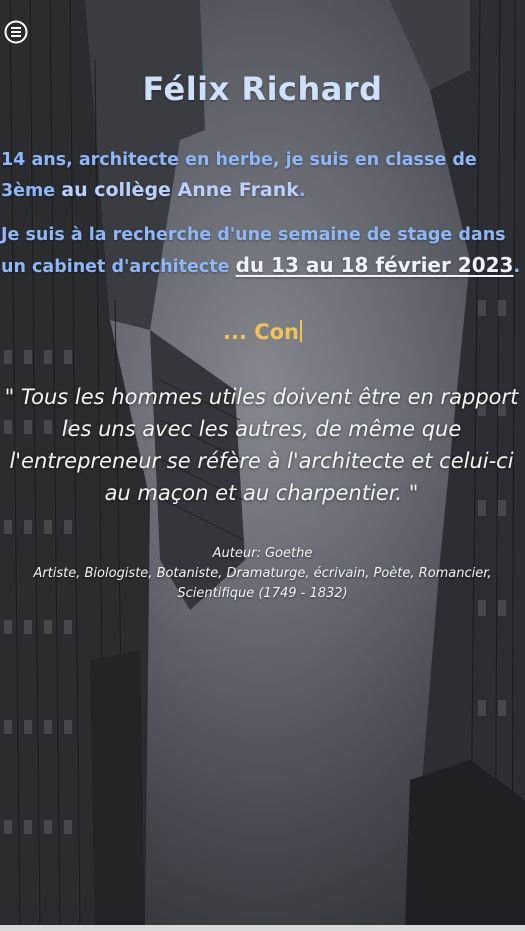 The height and width of the screenshot is (931, 525). I want to click on page-title: Félix Richard, so click(262, 89).